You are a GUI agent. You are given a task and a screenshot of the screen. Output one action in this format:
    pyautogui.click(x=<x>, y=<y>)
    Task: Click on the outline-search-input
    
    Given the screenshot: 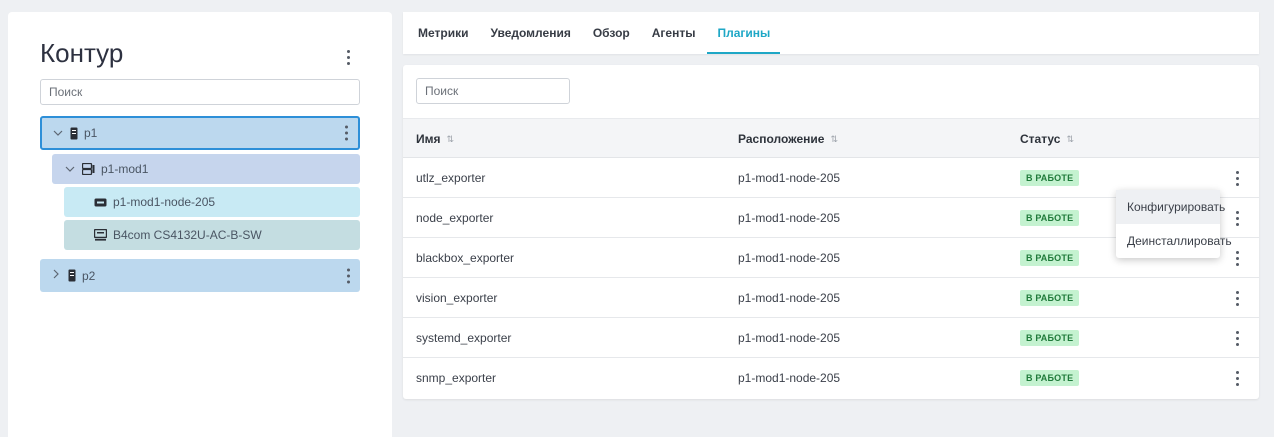 What is the action you would take?
    pyautogui.click(x=200, y=92)
    